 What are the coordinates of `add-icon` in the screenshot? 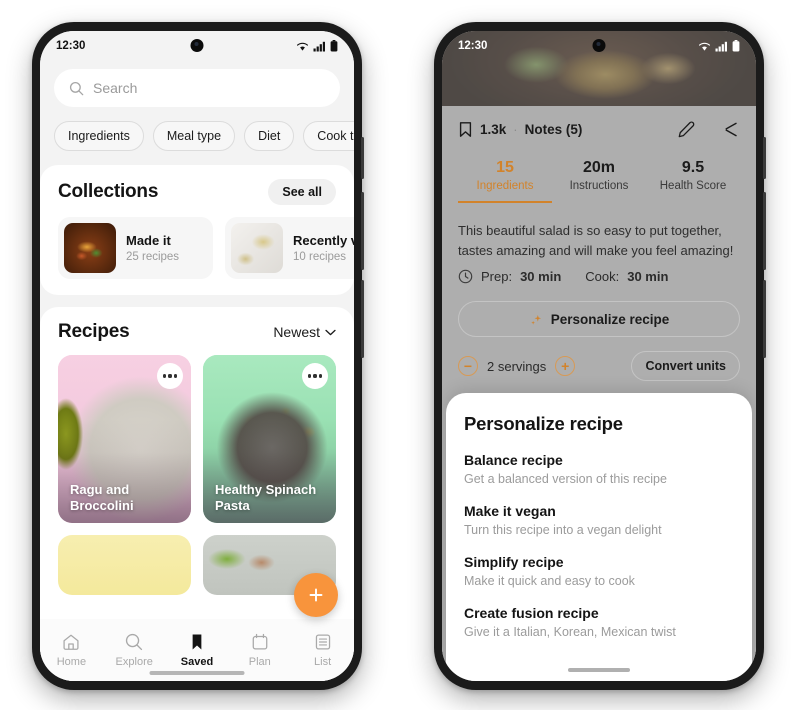 It's located at (316, 595).